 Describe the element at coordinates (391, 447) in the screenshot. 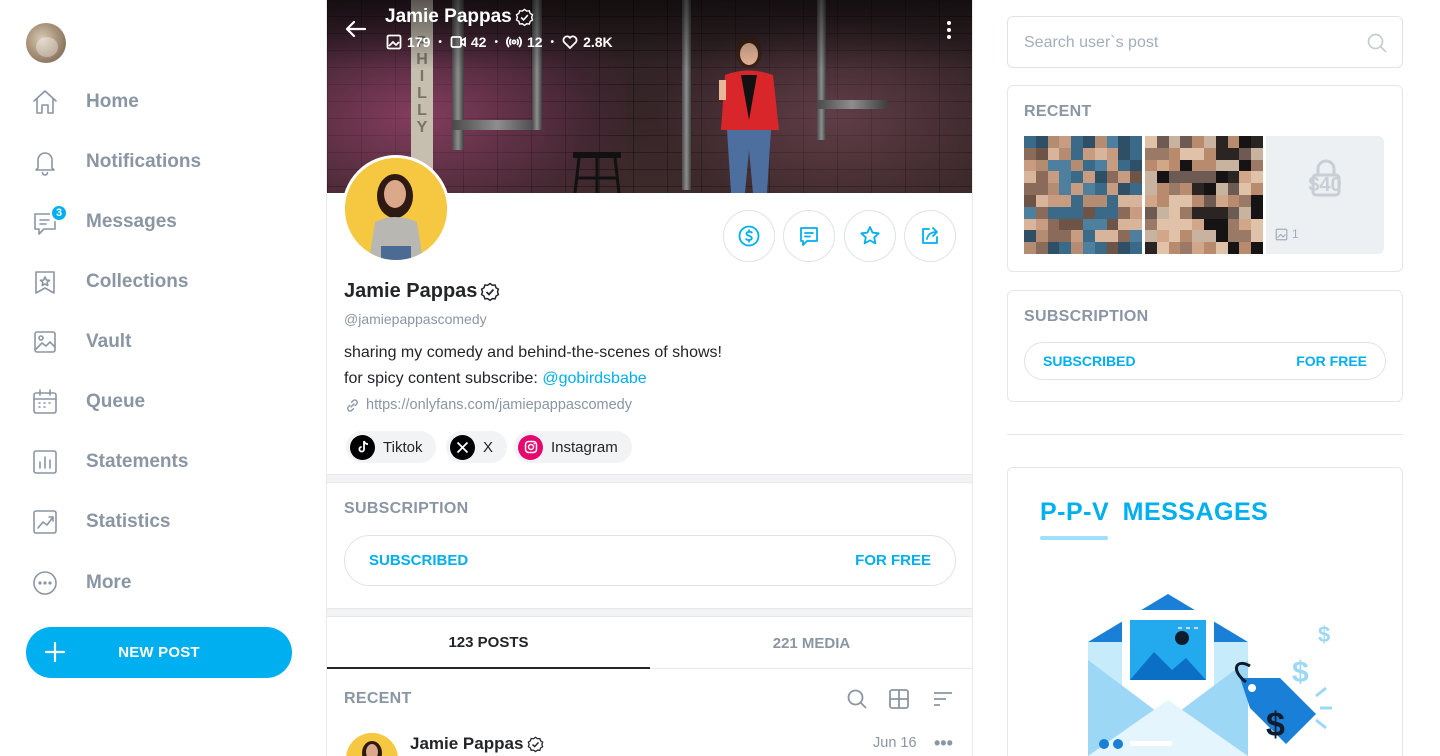

I see `social-tiktok: Tiktok` at that location.